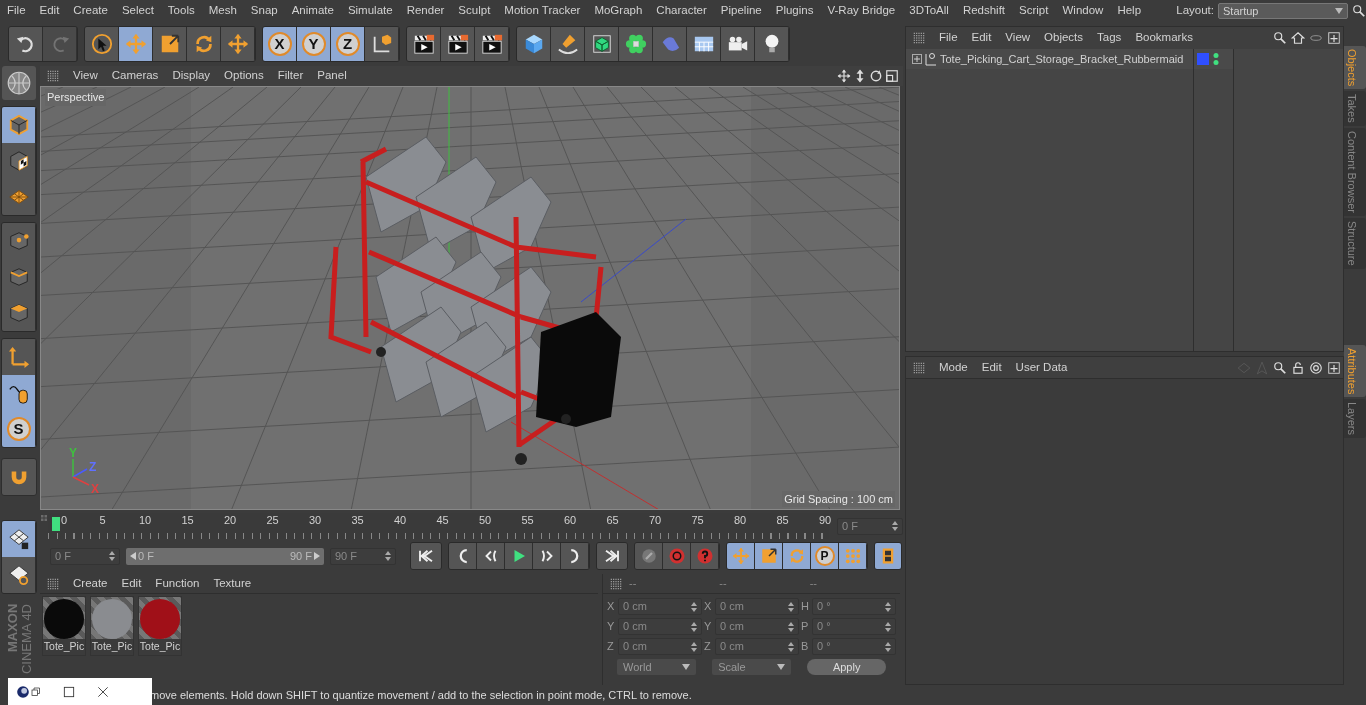 This screenshot has height=705, width=1366. I want to click on first-frame-button, so click(426, 556).